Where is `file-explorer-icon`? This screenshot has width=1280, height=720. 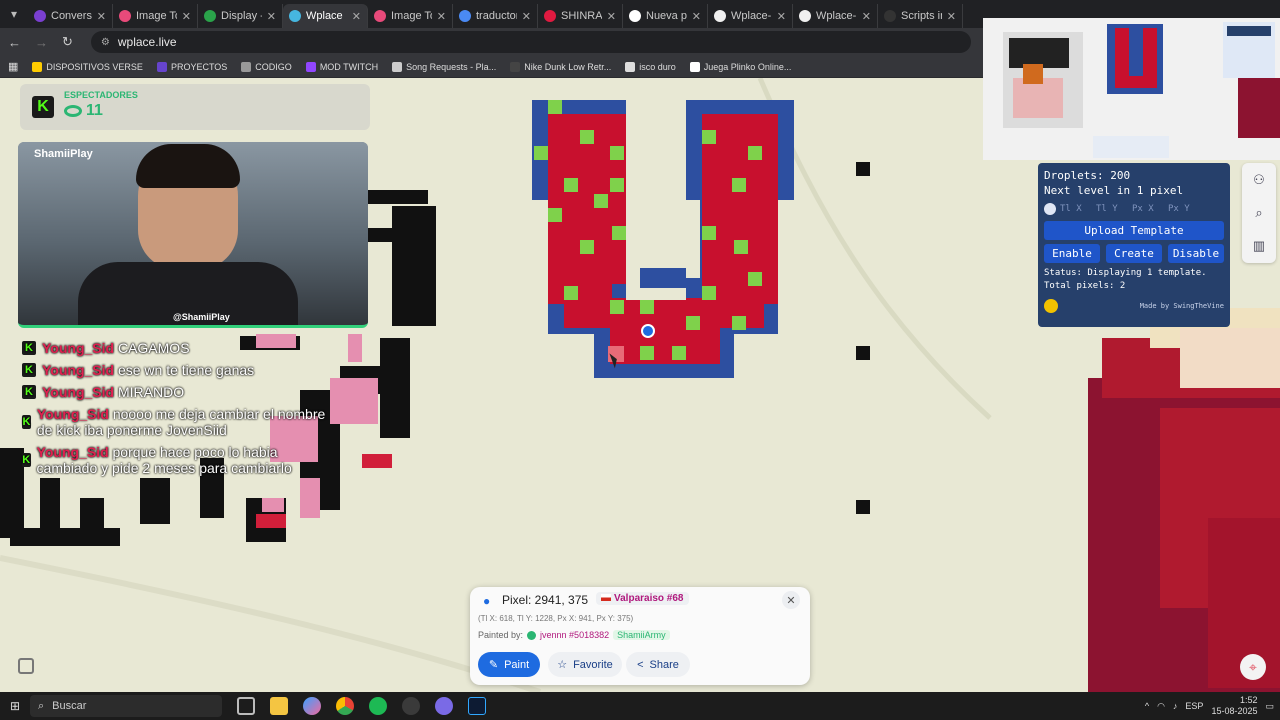 file-explorer-icon is located at coordinates (279, 706).